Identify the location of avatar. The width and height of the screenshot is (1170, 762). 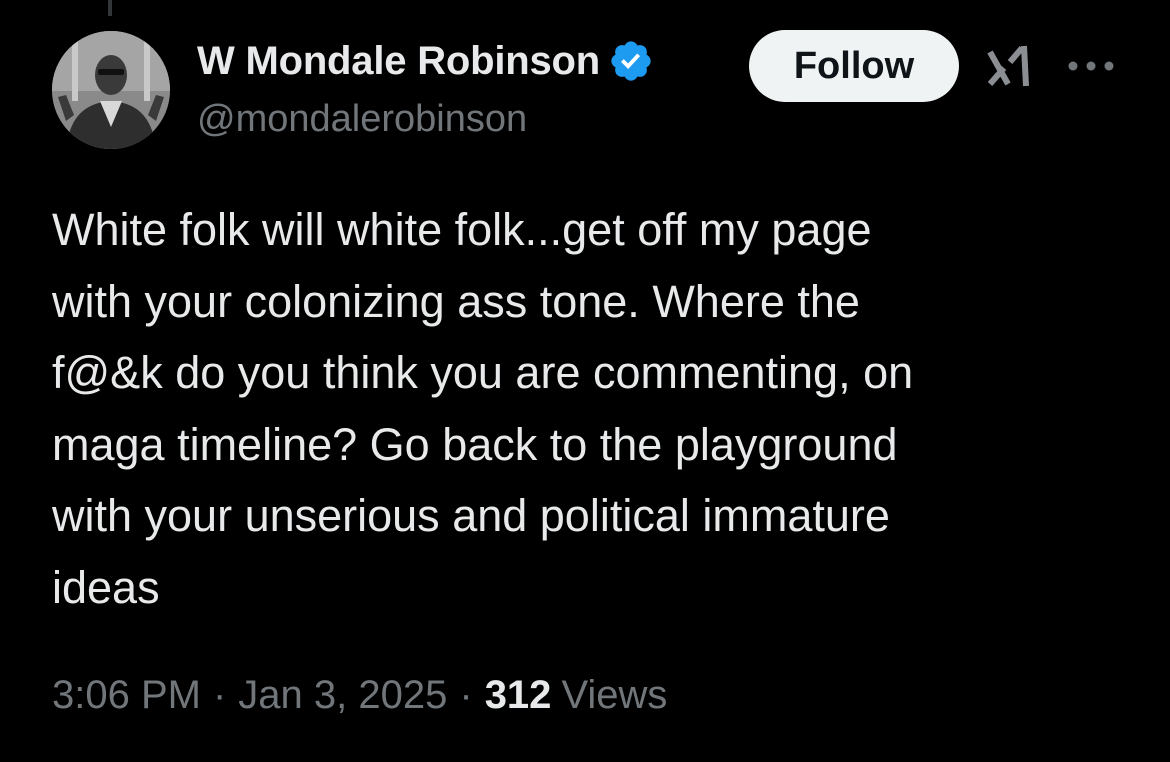
(111, 90).